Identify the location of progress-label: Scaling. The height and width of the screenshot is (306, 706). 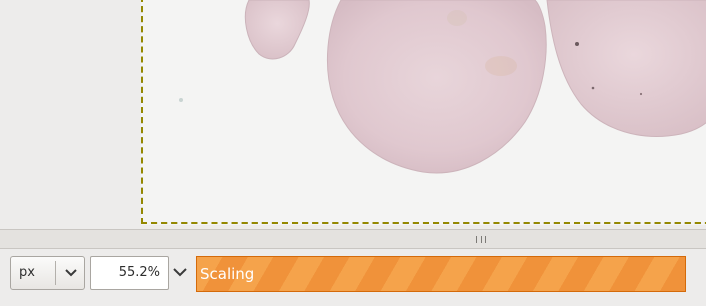
(227, 274).